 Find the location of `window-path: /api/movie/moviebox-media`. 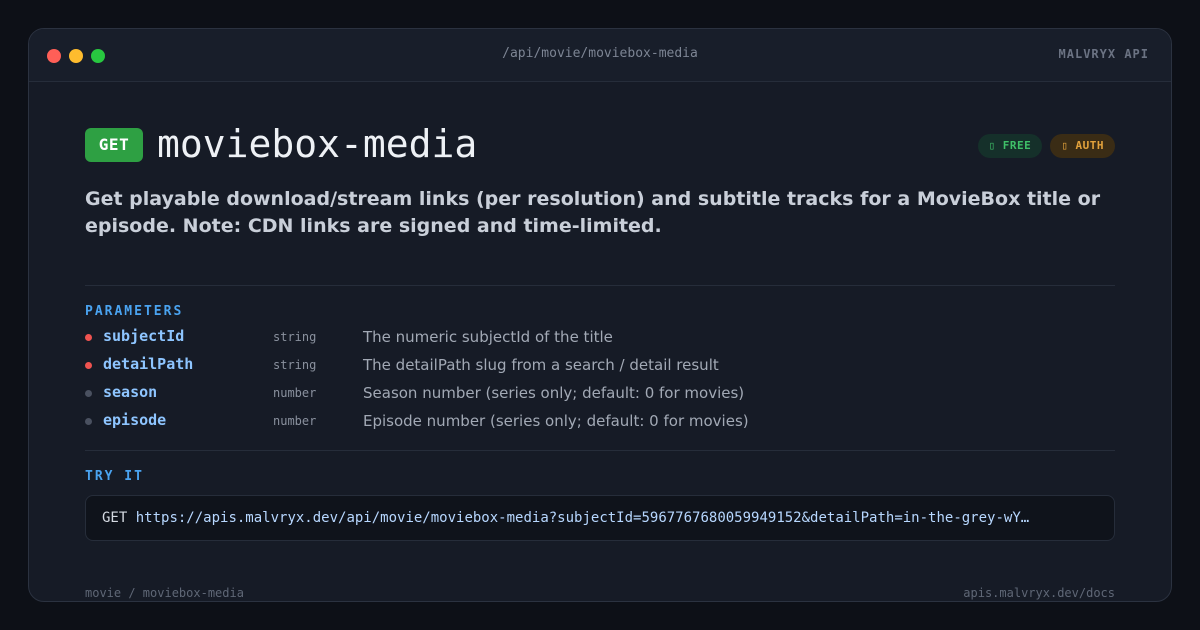

window-path: /api/movie/moviebox-media is located at coordinates (600, 53).